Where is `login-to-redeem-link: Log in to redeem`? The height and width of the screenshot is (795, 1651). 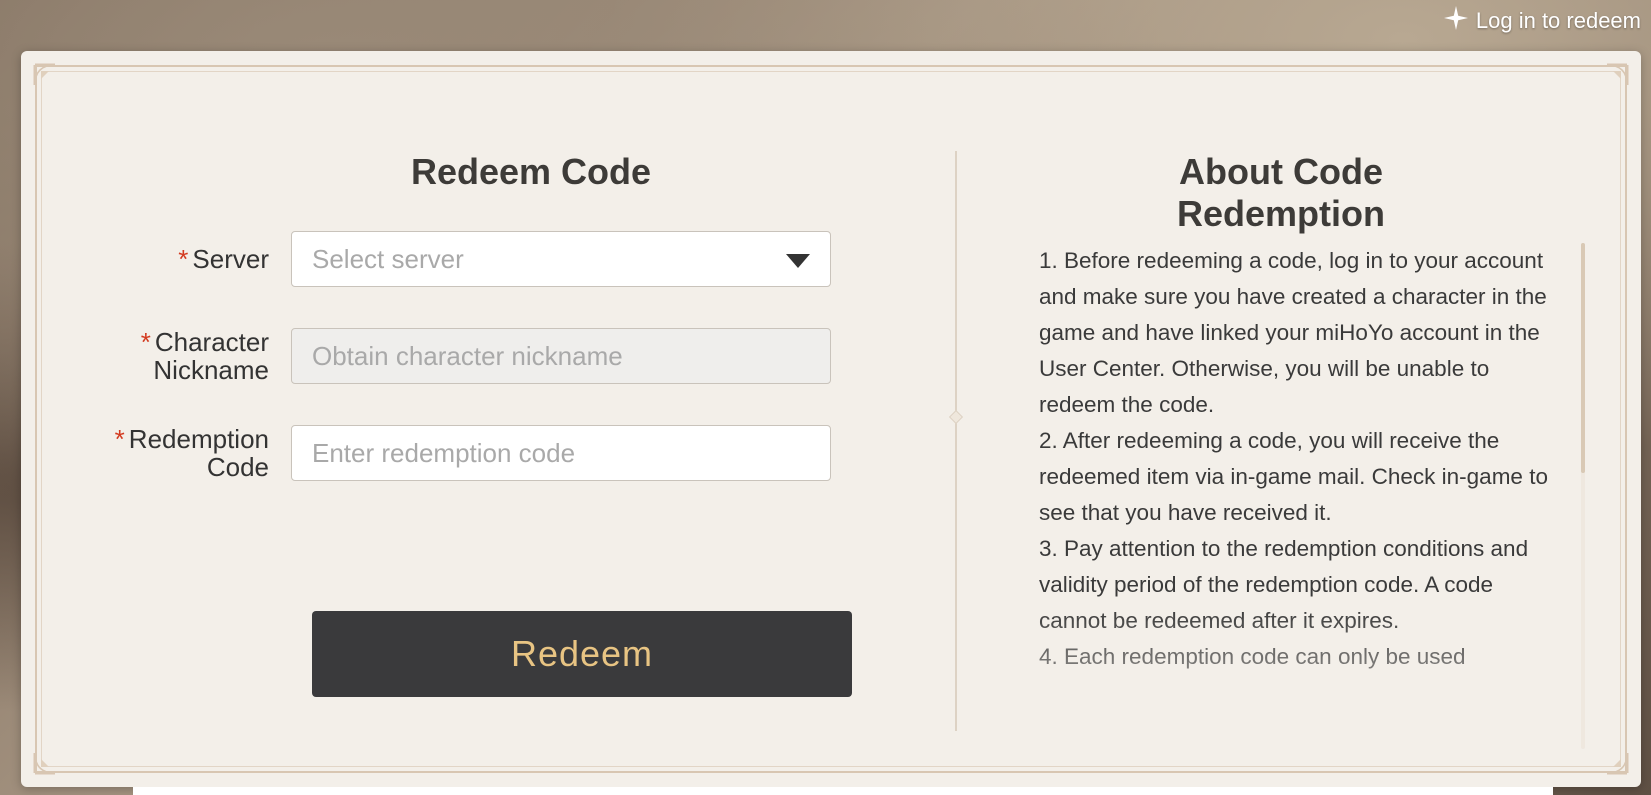
login-to-redeem-link: Log in to redeem is located at coordinates (1542, 21).